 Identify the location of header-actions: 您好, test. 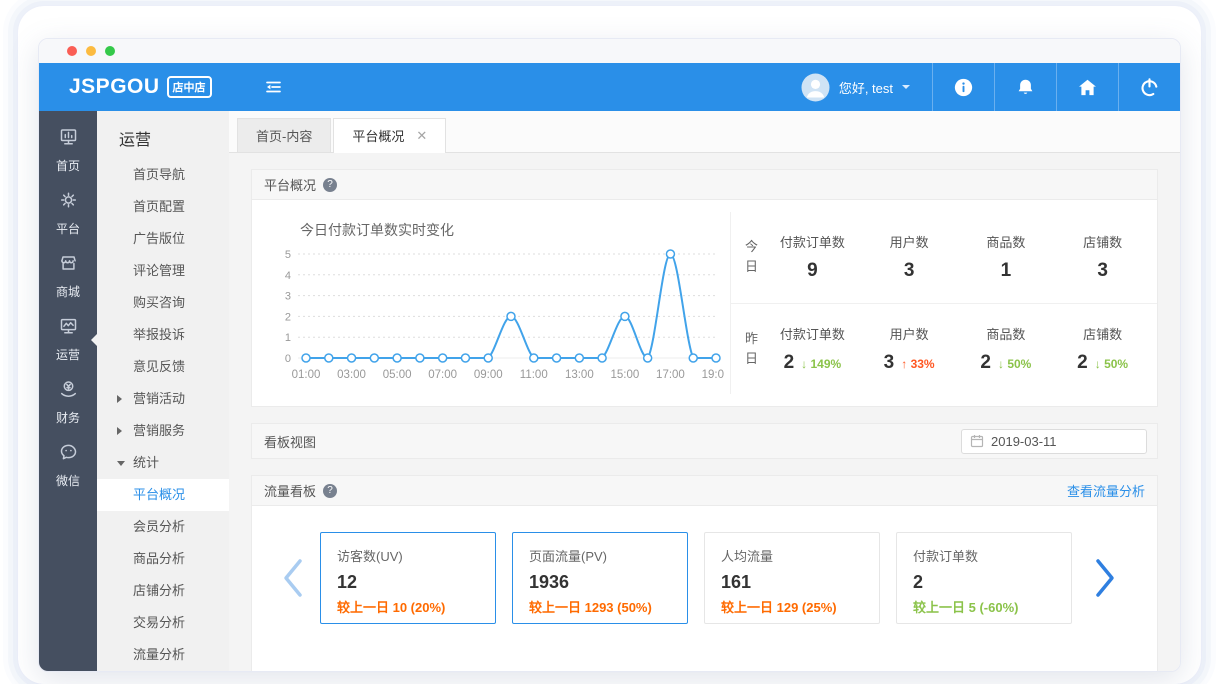
(979, 87).